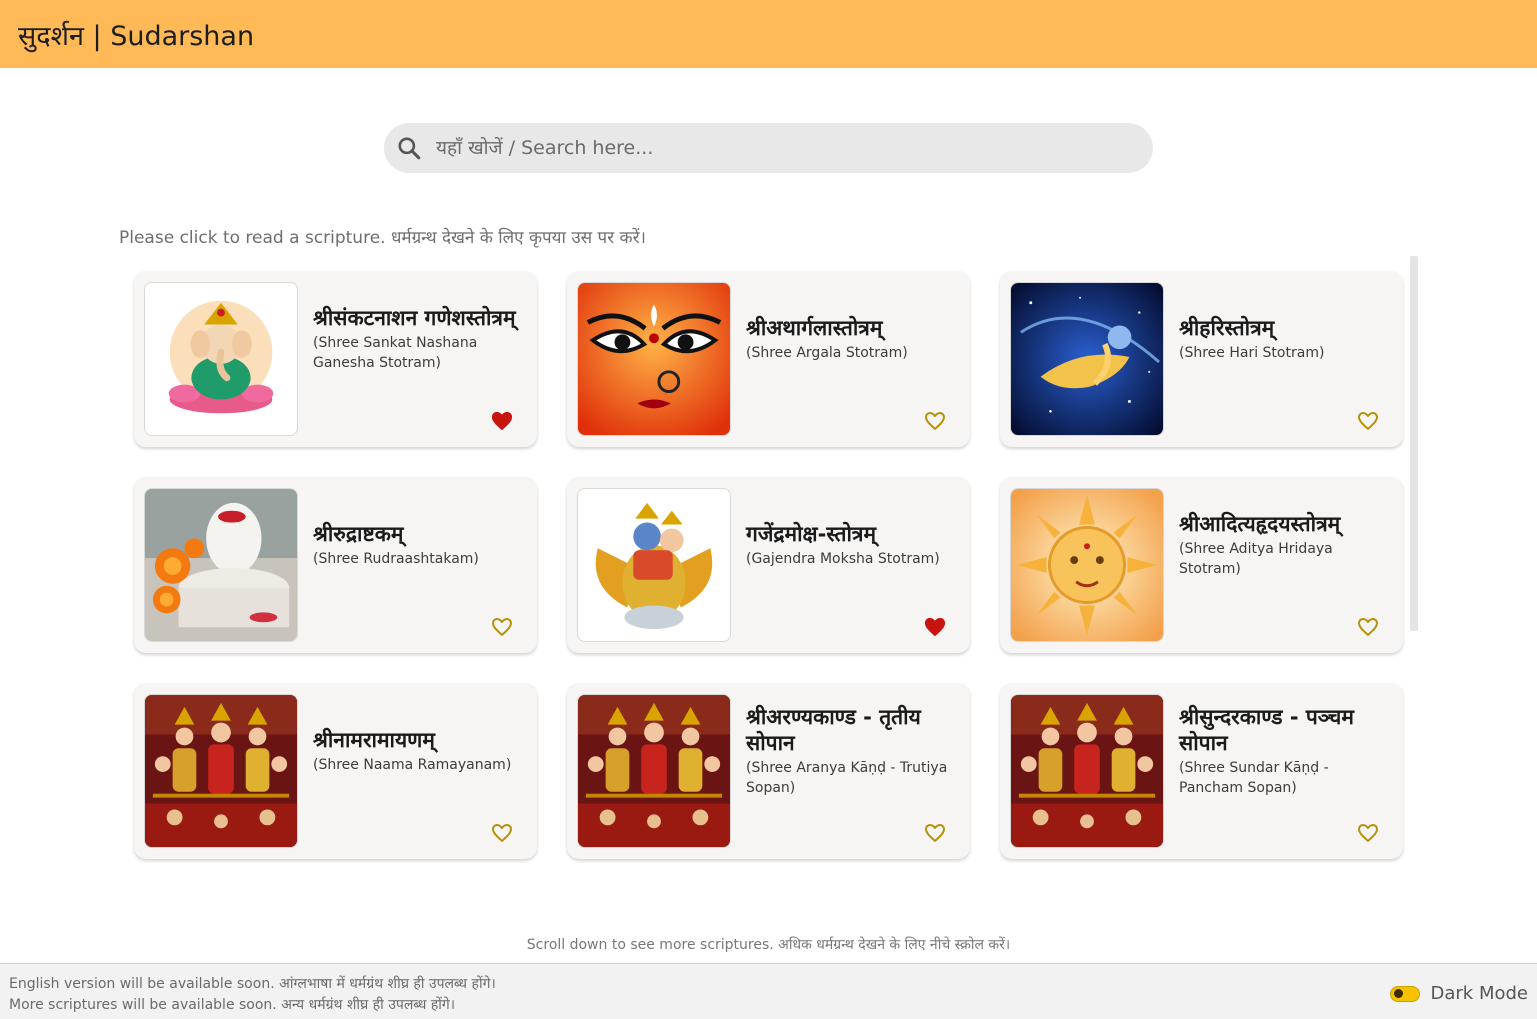 The image size is (1537, 1019). I want to click on scripture-title-sanskrit: श्रीसंकटनाशन गणेशस्तोत्रम्, so click(414, 318).